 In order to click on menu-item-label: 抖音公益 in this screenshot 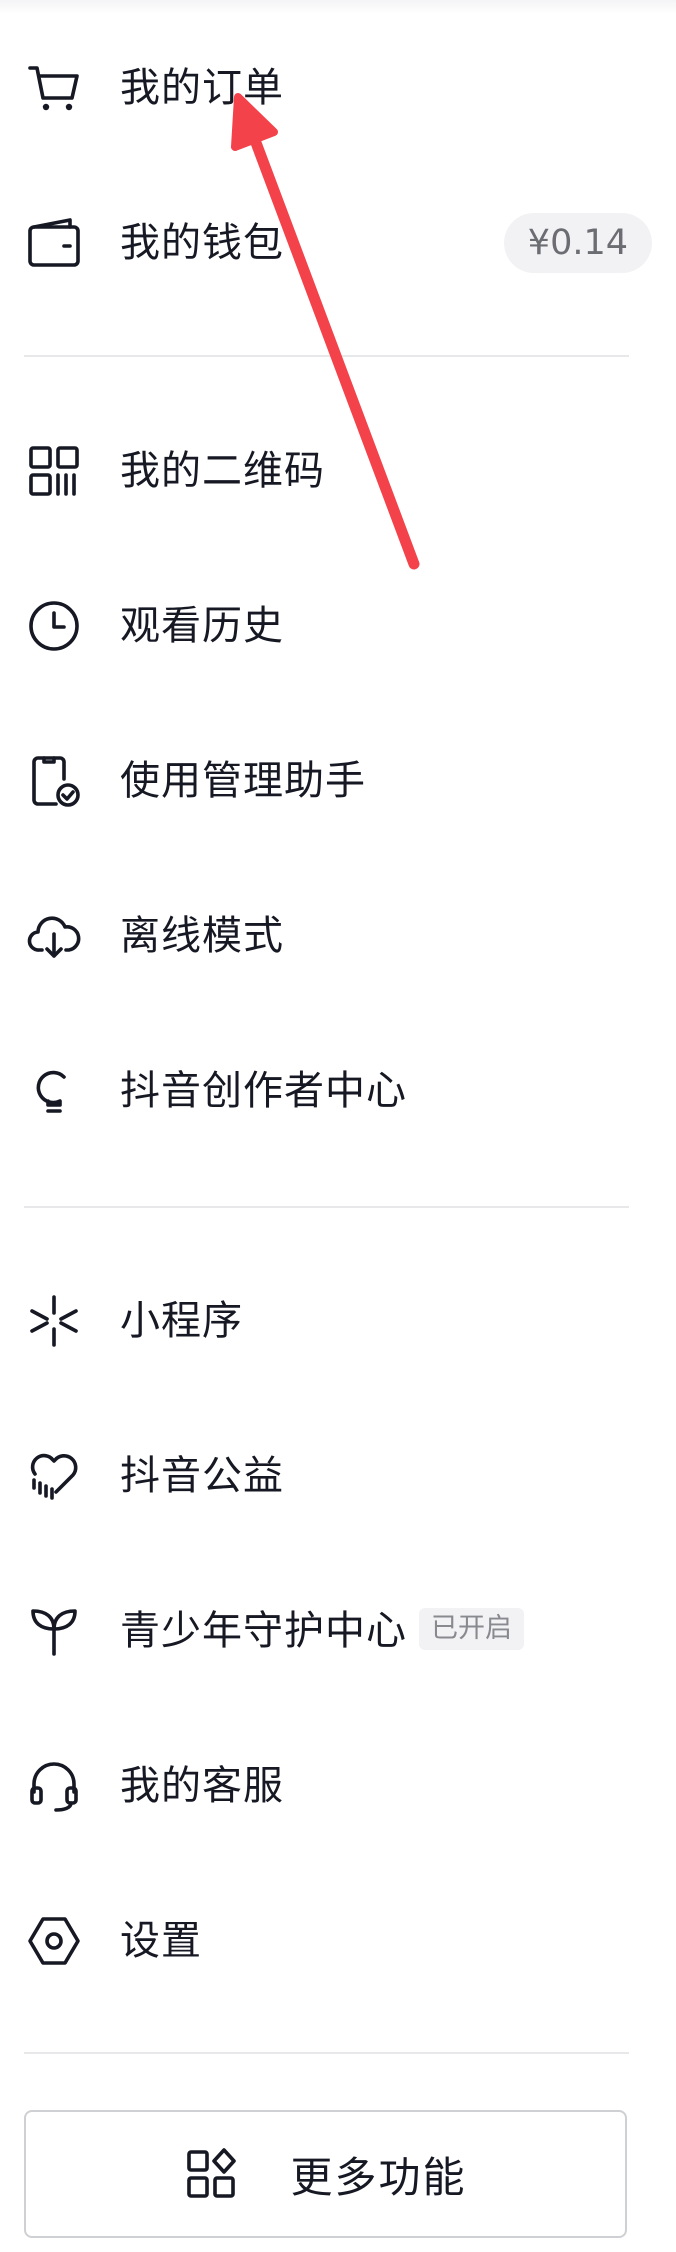, I will do `click(202, 1476)`.